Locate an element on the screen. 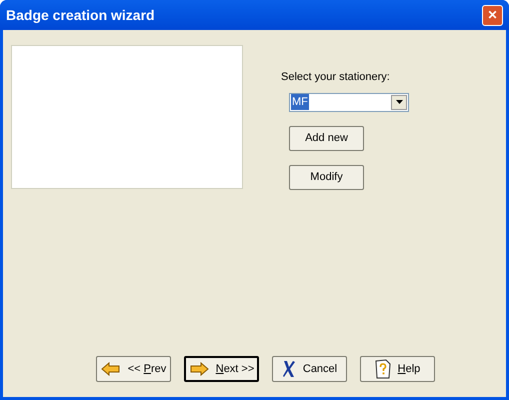 The height and width of the screenshot is (400, 509). x-mark-icon is located at coordinates (289, 369).